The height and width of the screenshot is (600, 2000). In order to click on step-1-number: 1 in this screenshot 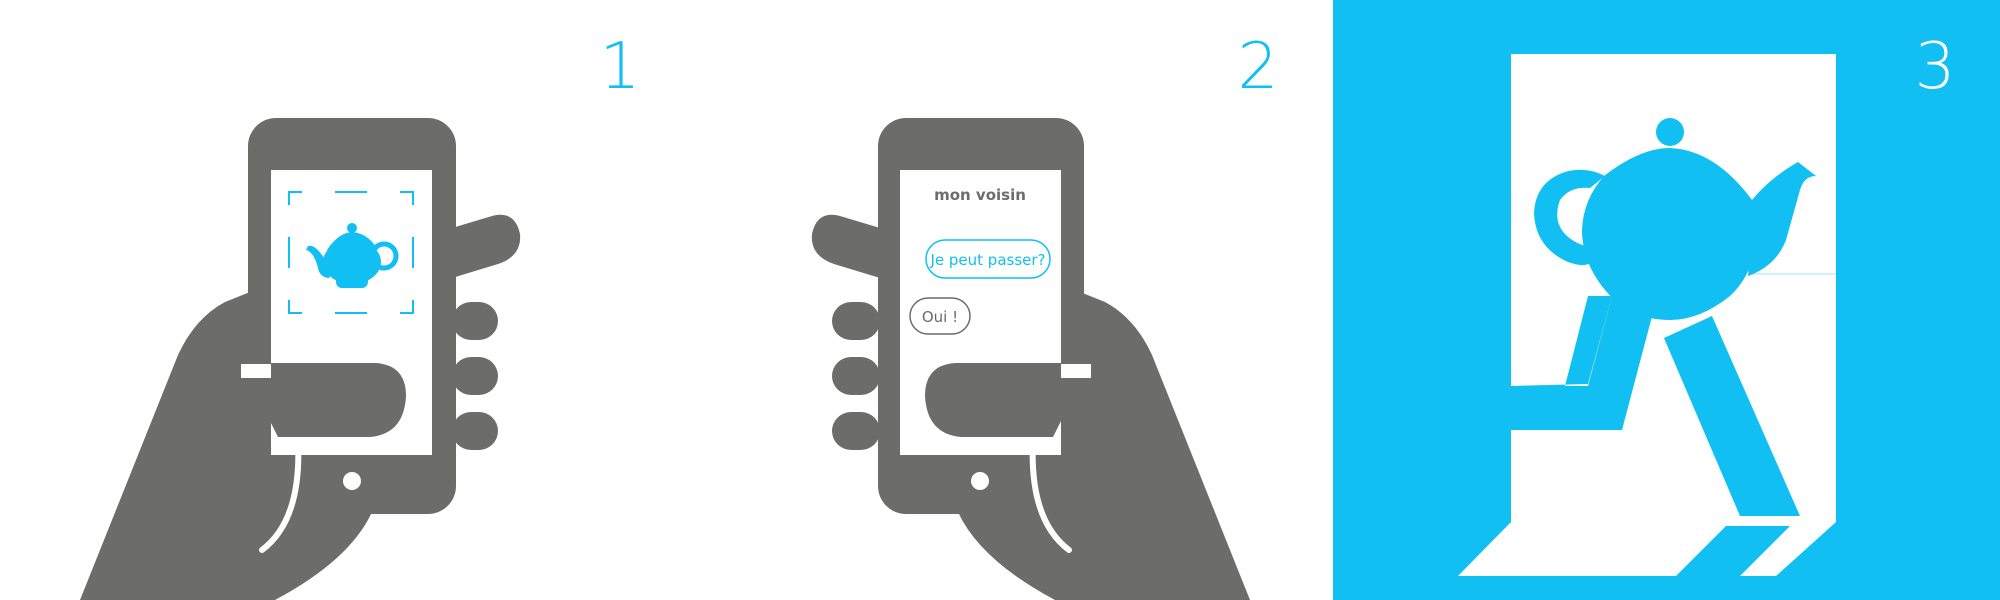, I will do `click(620, 67)`.